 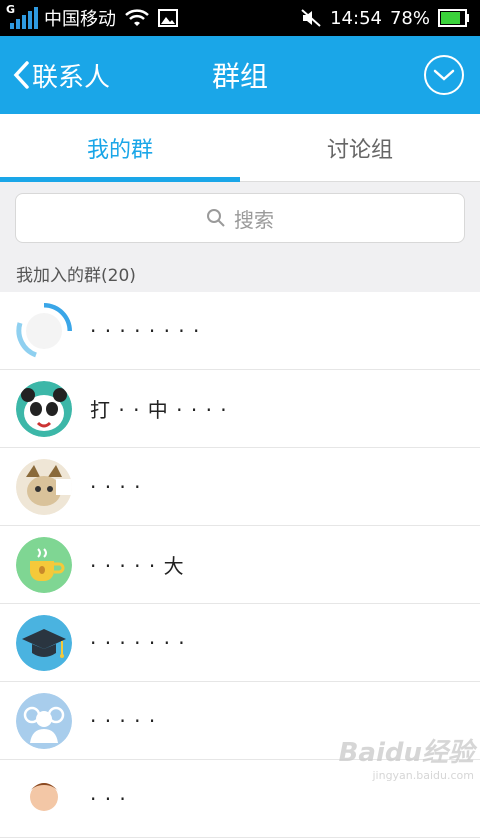 I want to click on tab-bar: 我的群 讨论组, so click(x=240, y=148).